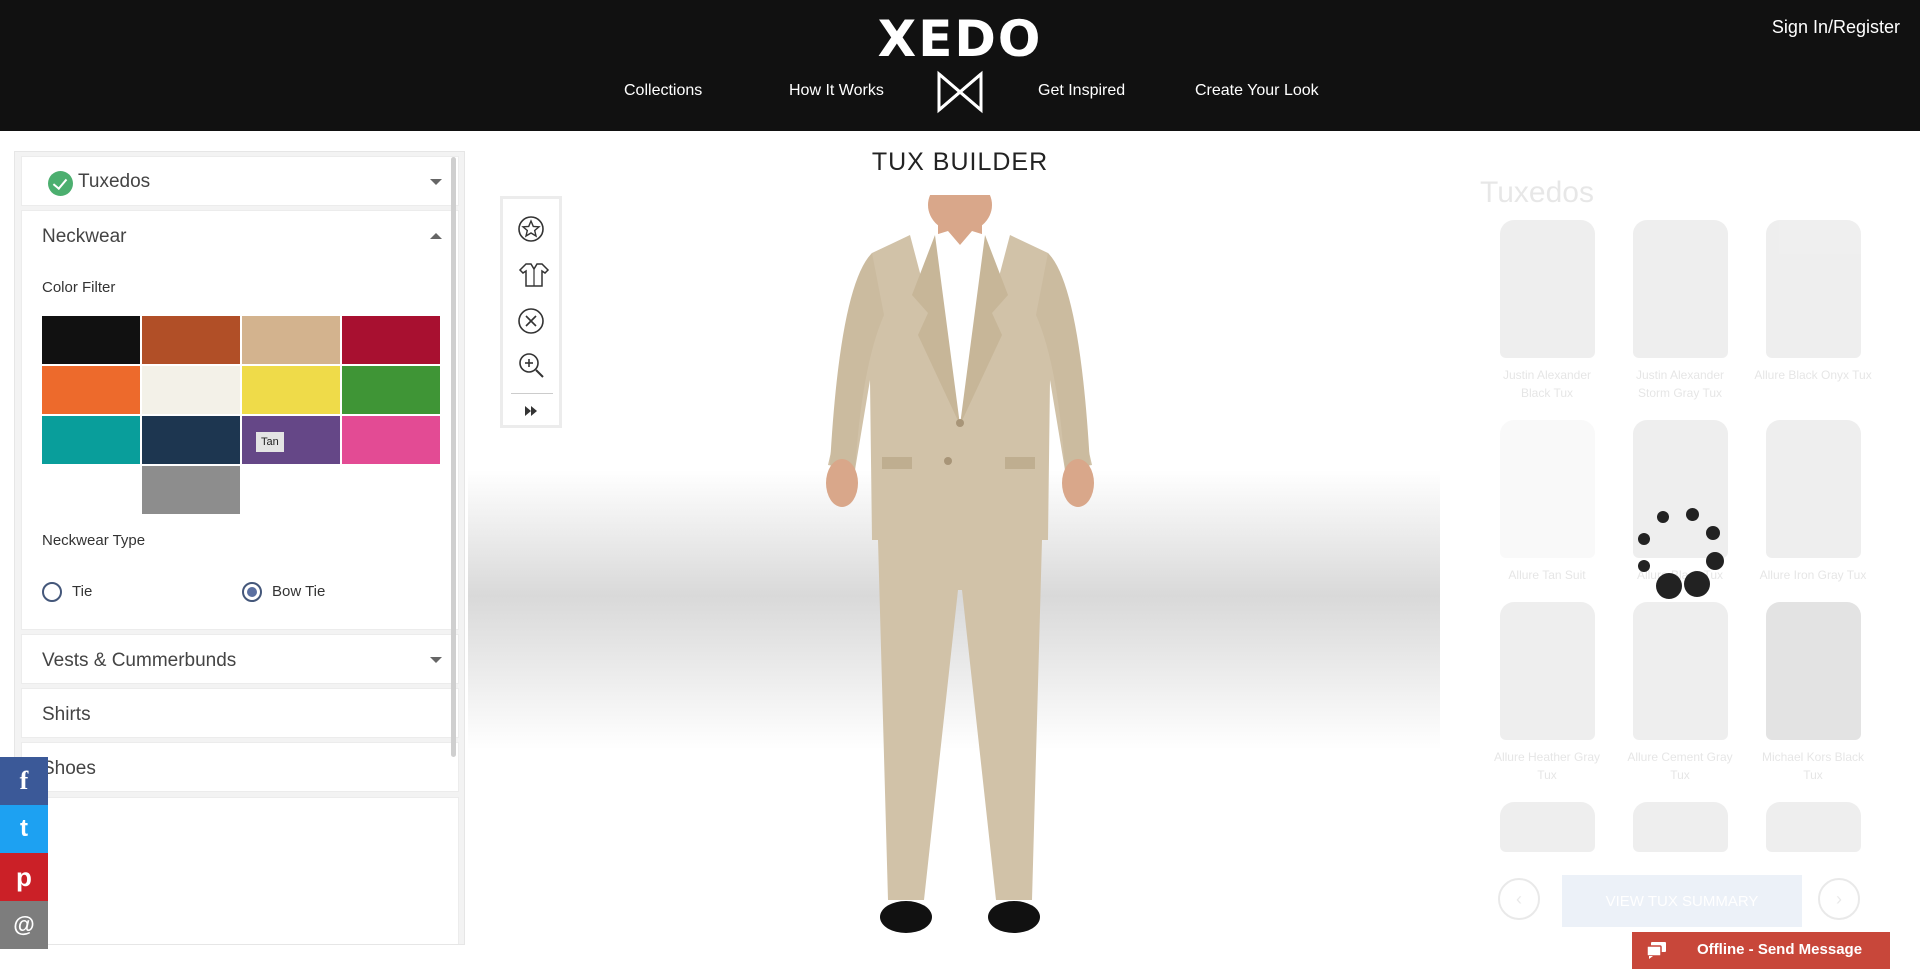  I want to click on section-shoes: Shoes, so click(240, 767).